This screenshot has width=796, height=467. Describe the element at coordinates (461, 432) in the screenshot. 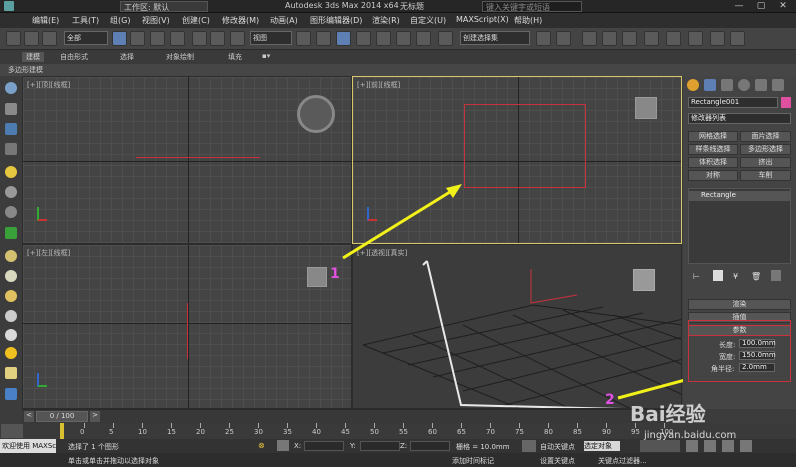

I see `ruler-tick-label: 65` at that location.